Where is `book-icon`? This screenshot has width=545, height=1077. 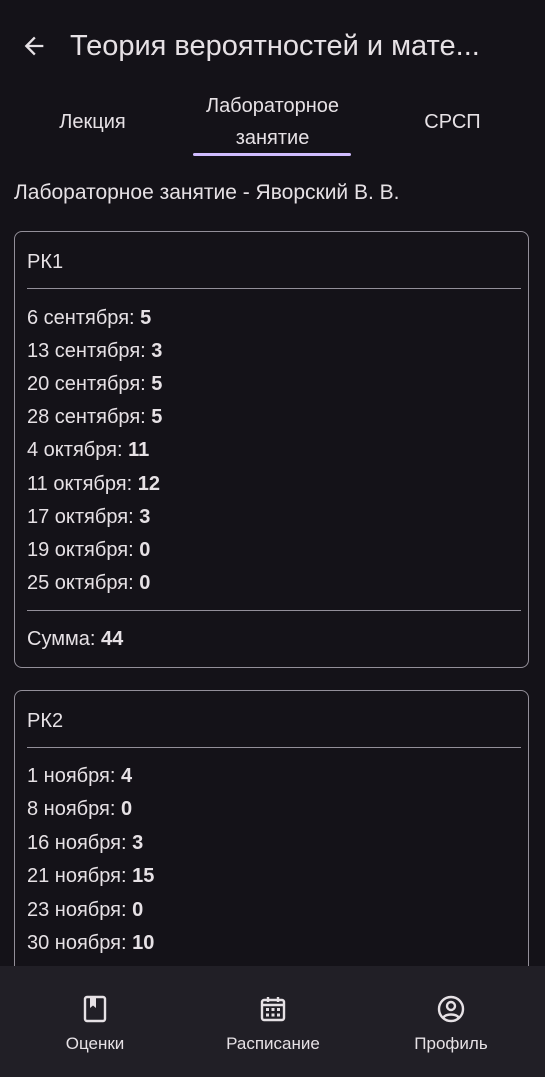 book-icon is located at coordinates (95, 1009).